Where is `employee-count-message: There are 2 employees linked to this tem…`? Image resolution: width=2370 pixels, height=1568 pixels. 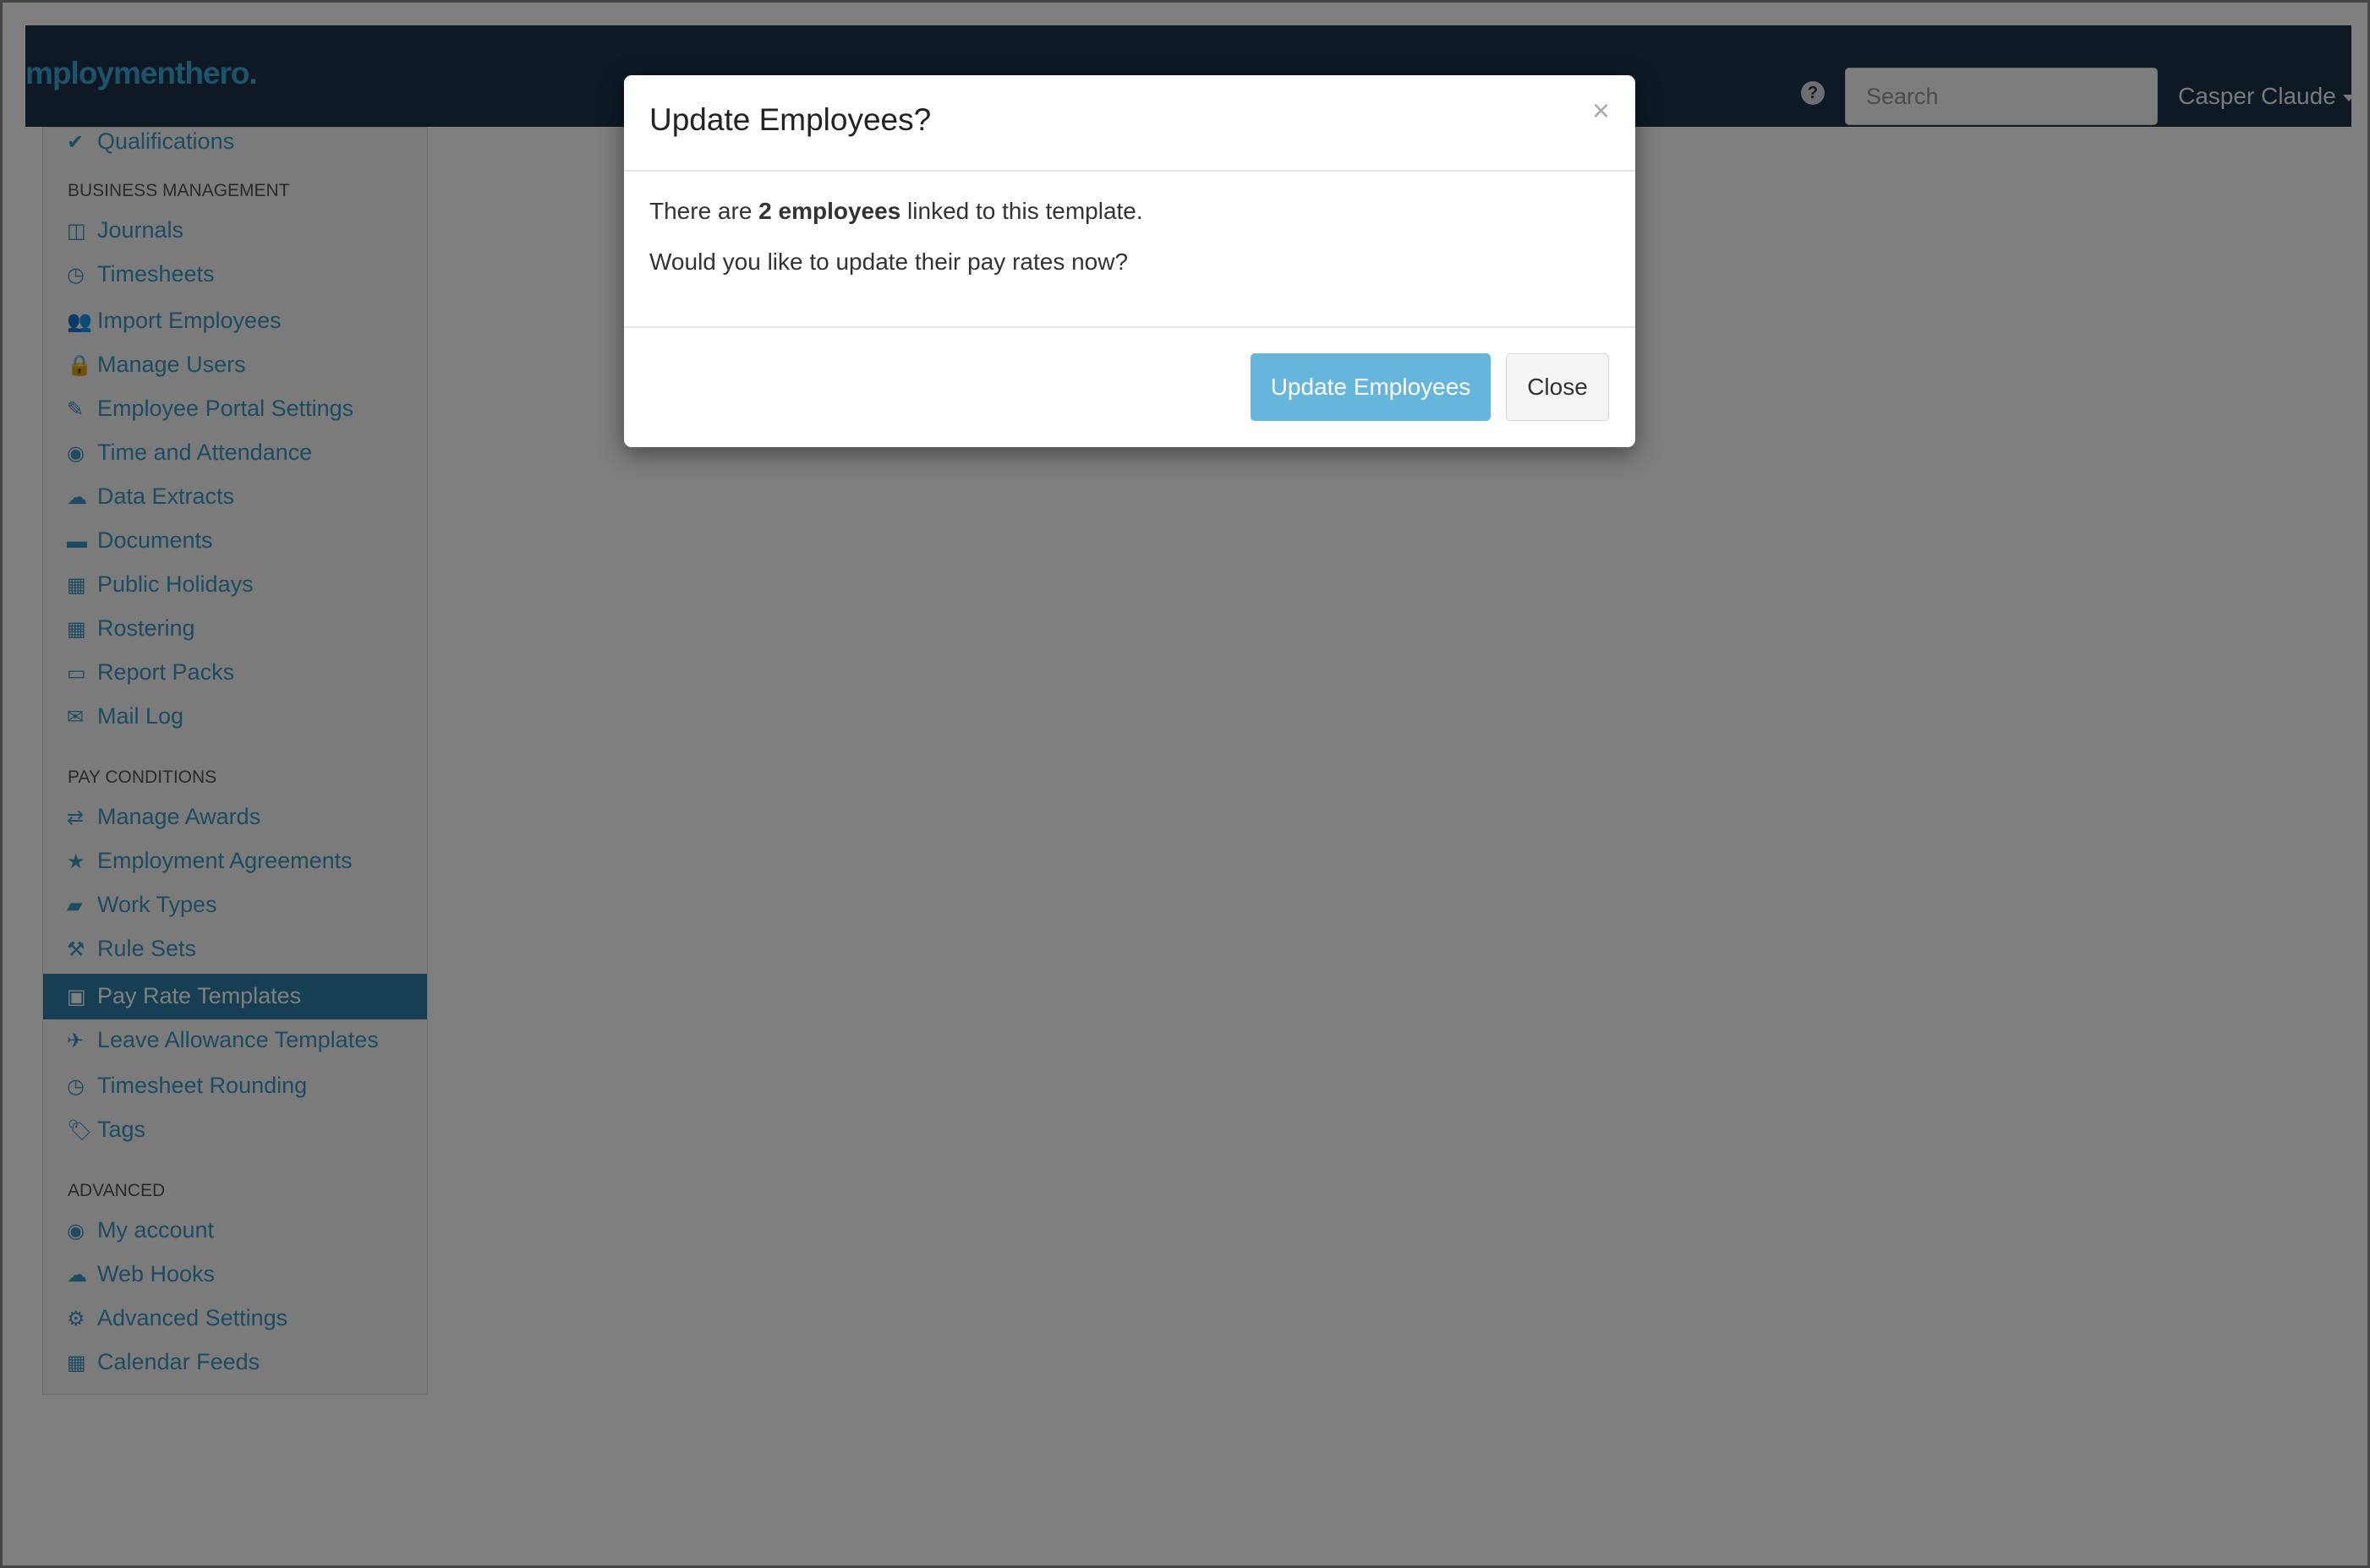 employee-count-message: There are 2 employees linked to this tem… is located at coordinates (896, 211).